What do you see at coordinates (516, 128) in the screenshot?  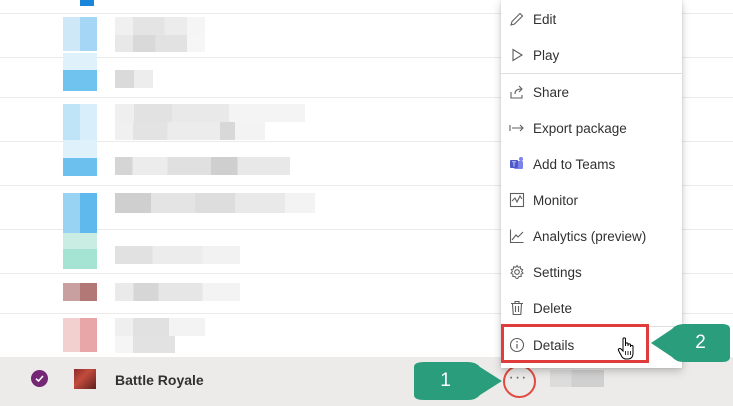 I see `export-arrow-icon` at bounding box center [516, 128].